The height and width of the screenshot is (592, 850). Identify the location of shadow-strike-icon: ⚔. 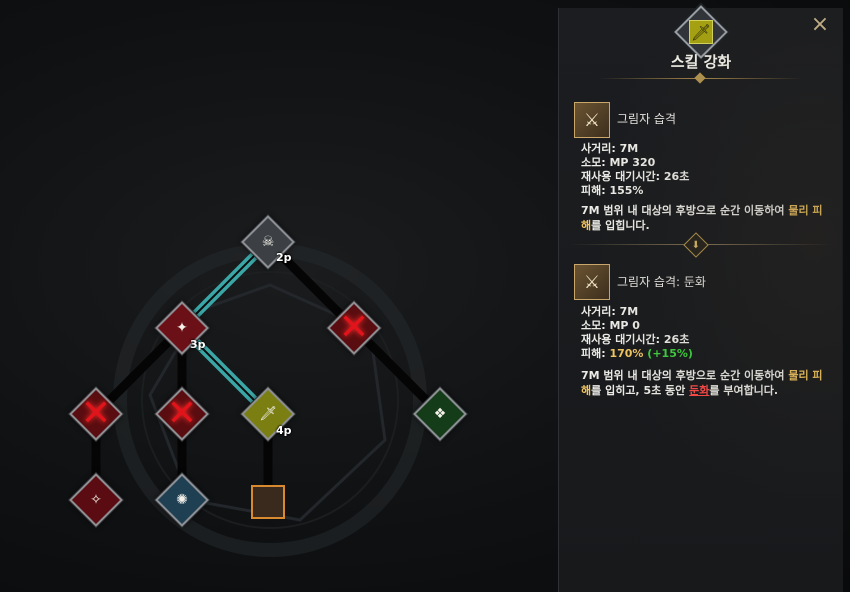
(592, 120).